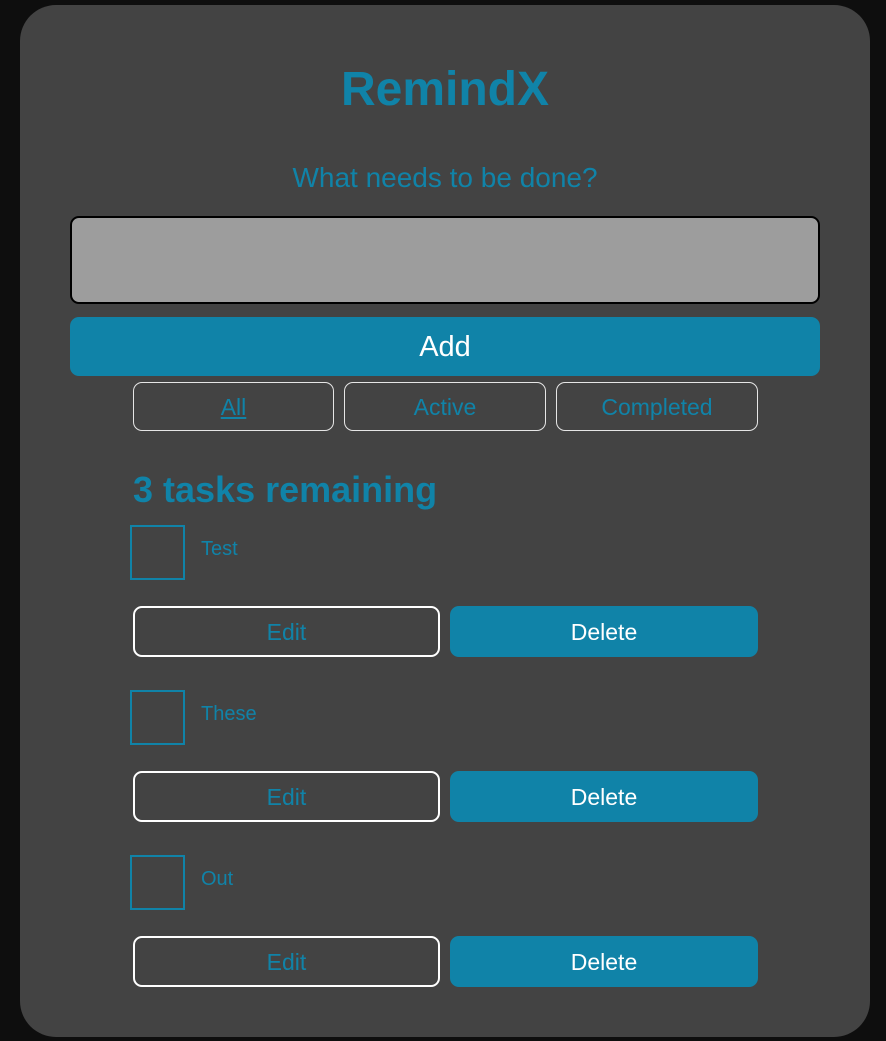 Image resolution: width=886 pixels, height=1041 pixels. Describe the element at coordinates (229, 714) in the screenshot. I see `task-label: These` at that location.